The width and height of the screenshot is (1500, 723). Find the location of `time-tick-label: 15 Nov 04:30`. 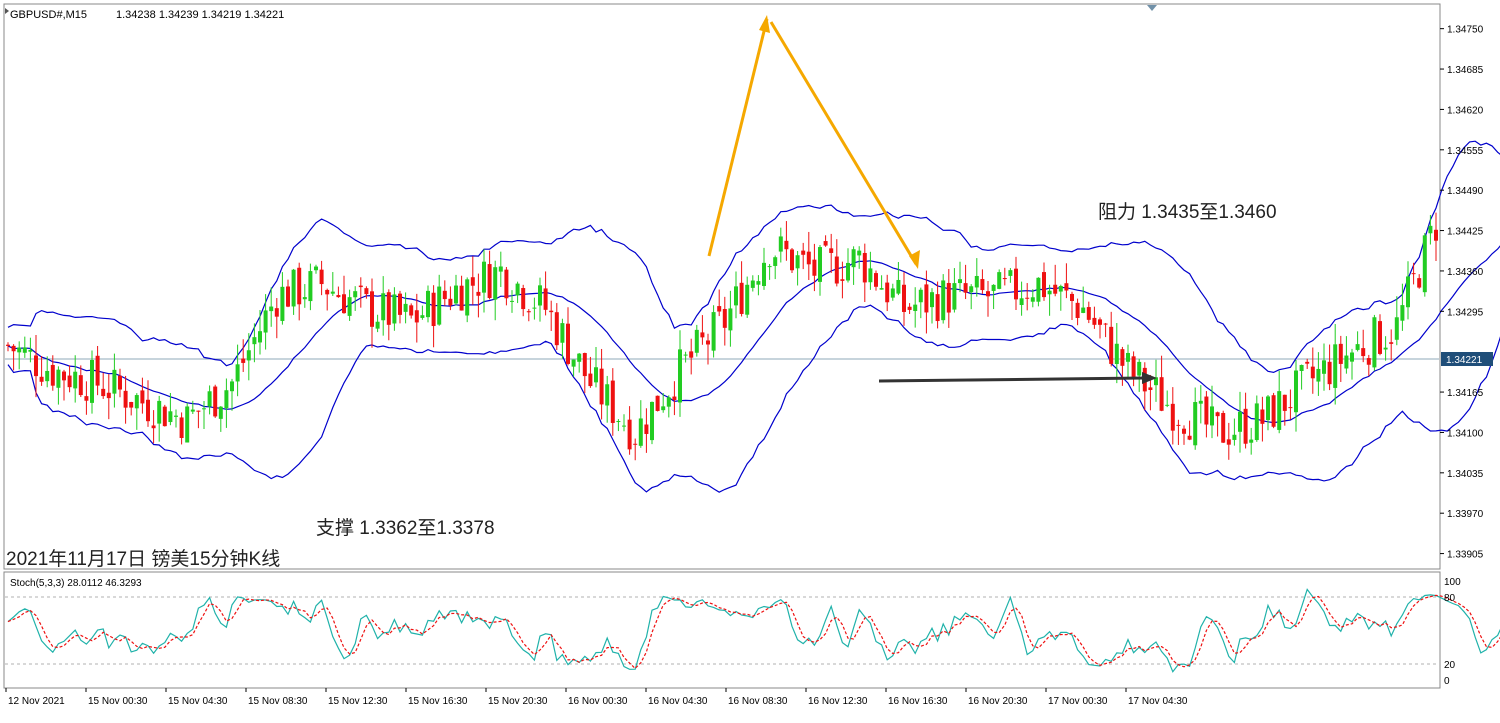

time-tick-label: 15 Nov 04:30 is located at coordinates (198, 701).